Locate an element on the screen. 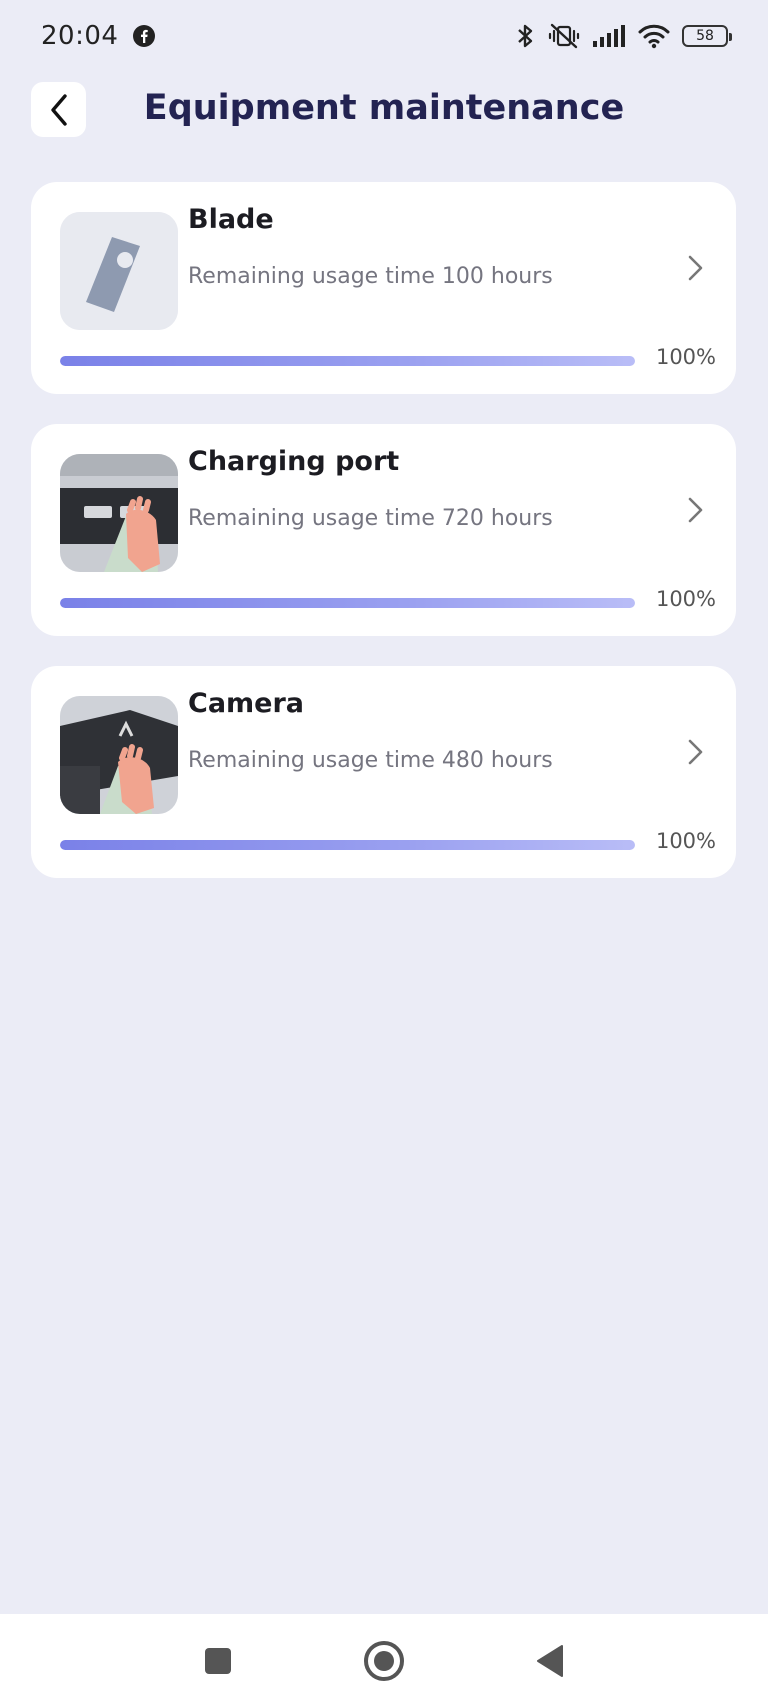 This screenshot has width=768, height=1707. home-button is located at coordinates (384, 1661).